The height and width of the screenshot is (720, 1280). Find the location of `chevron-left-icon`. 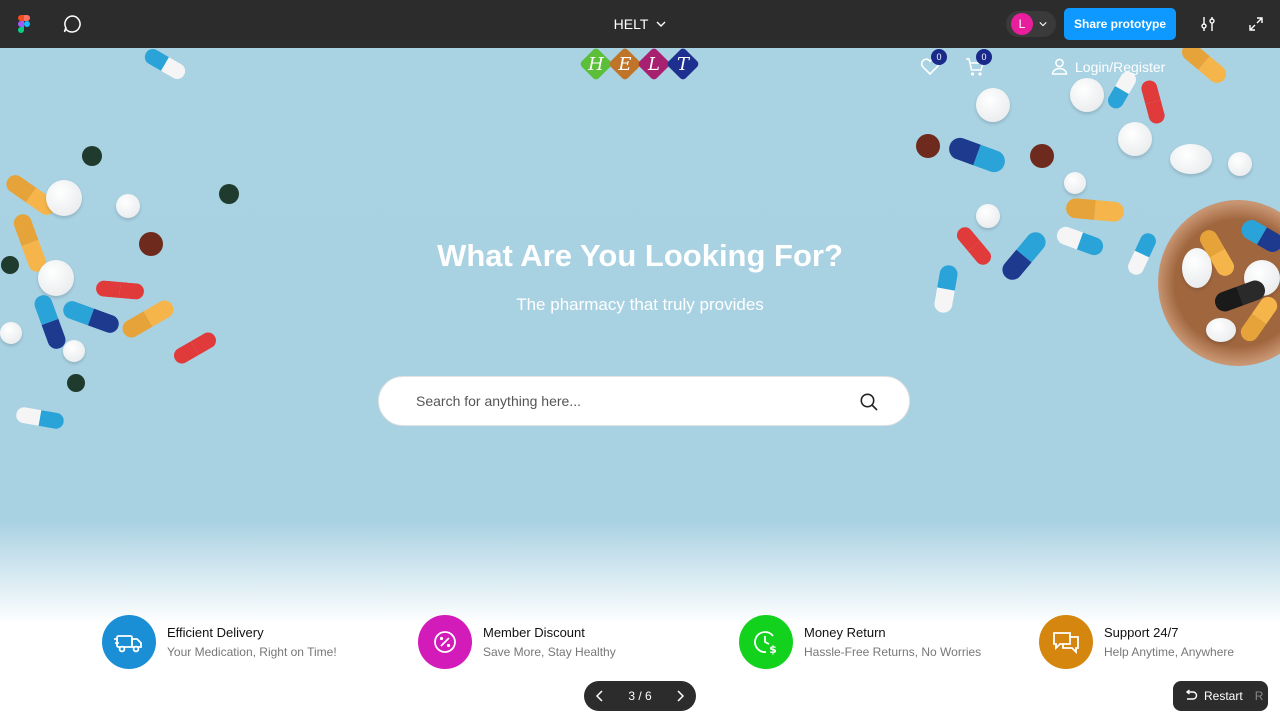

chevron-left-icon is located at coordinates (600, 696).